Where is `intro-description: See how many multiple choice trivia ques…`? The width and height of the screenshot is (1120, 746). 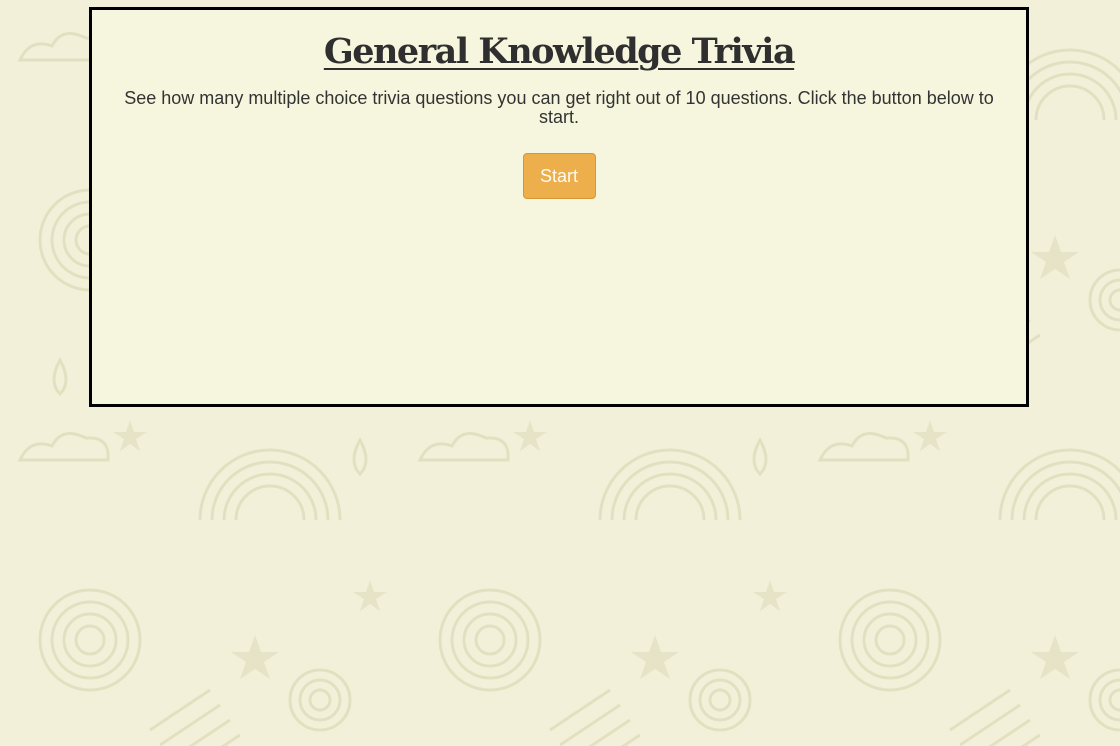 intro-description: See how many multiple choice trivia ques… is located at coordinates (559, 107).